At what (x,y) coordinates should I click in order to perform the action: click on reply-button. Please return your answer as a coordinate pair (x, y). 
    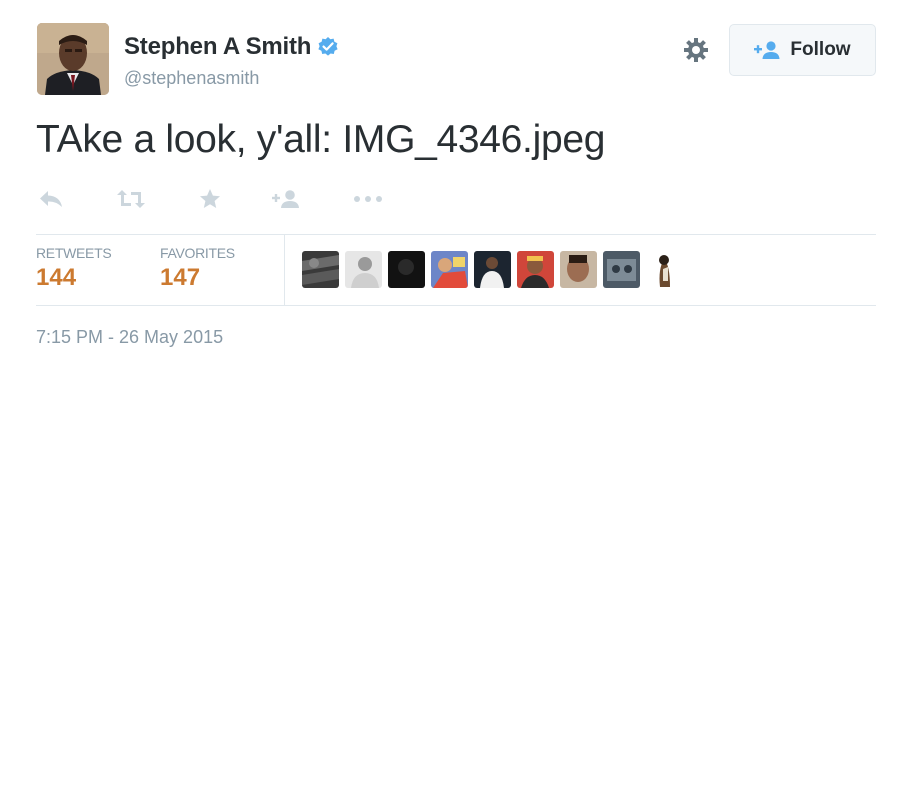
    Looking at the image, I should click on (51, 199).